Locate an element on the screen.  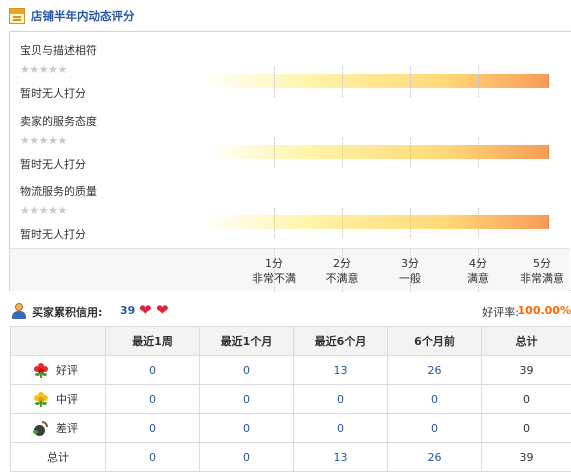
bomb-icon is located at coordinates (41, 428).